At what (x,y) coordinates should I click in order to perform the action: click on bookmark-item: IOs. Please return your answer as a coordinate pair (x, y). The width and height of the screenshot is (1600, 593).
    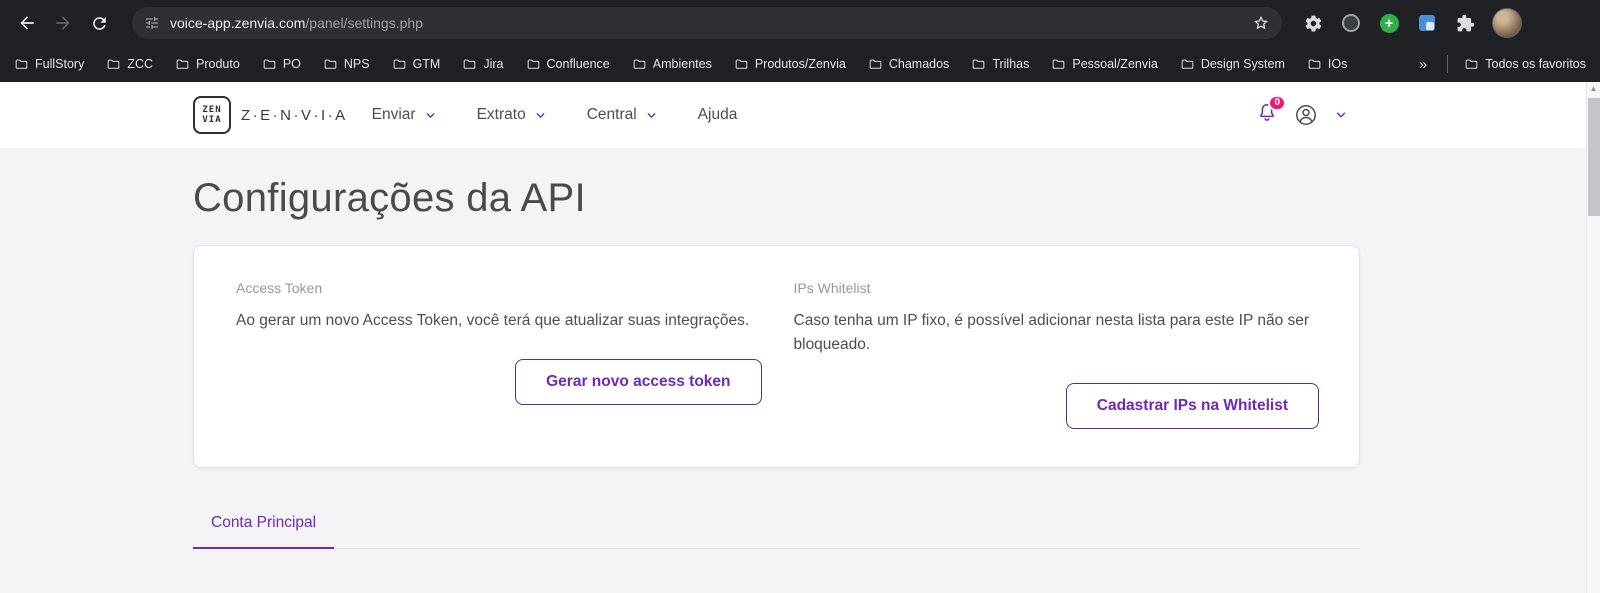
    Looking at the image, I should click on (1327, 64).